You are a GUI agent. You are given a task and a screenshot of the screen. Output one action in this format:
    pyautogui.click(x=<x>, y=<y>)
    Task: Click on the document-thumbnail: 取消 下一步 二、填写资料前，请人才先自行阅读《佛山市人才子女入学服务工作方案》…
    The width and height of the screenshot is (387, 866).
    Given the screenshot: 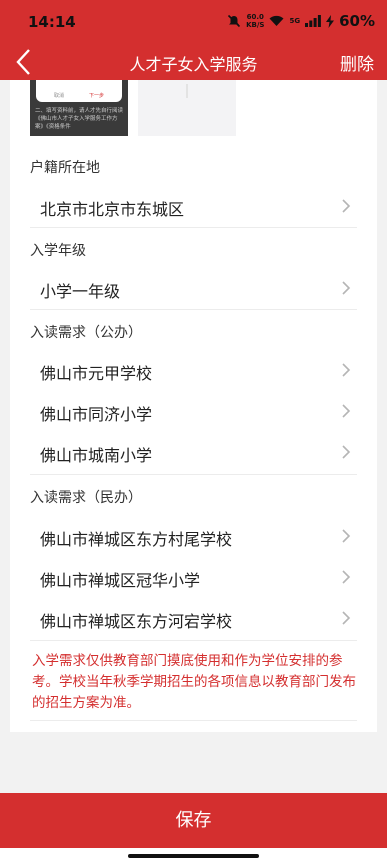 What is the action you would take?
    pyautogui.click(x=79, y=108)
    